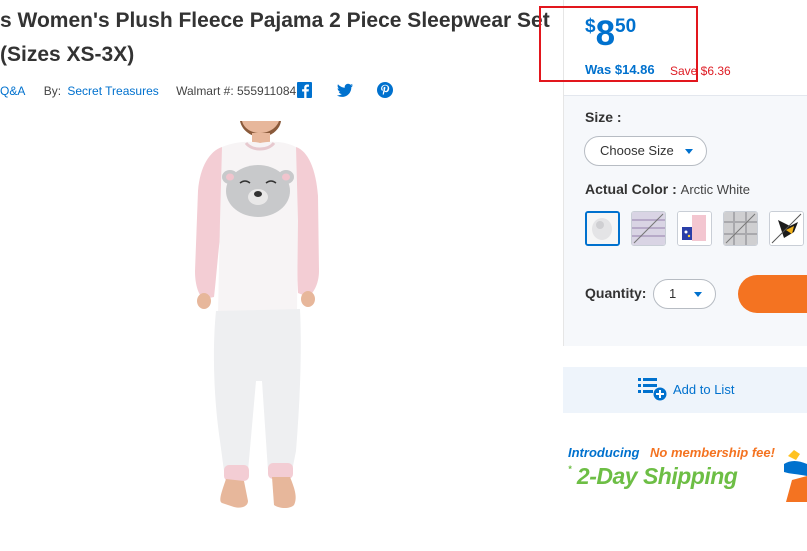 The image size is (807, 551). I want to click on product-title-line-2: (Sizes XS-3X), so click(67, 54).